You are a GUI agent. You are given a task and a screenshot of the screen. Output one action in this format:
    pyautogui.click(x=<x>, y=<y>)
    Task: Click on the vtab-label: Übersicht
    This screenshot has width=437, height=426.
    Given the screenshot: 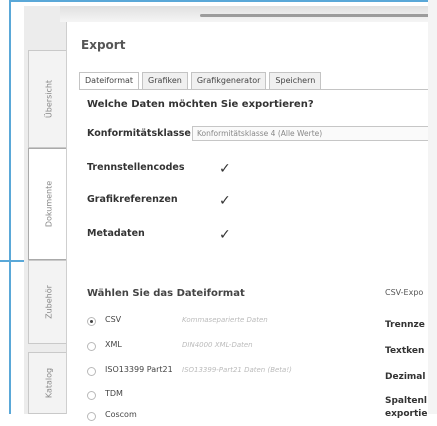 What is the action you would take?
    pyautogui.click(x=48, y=99)
    